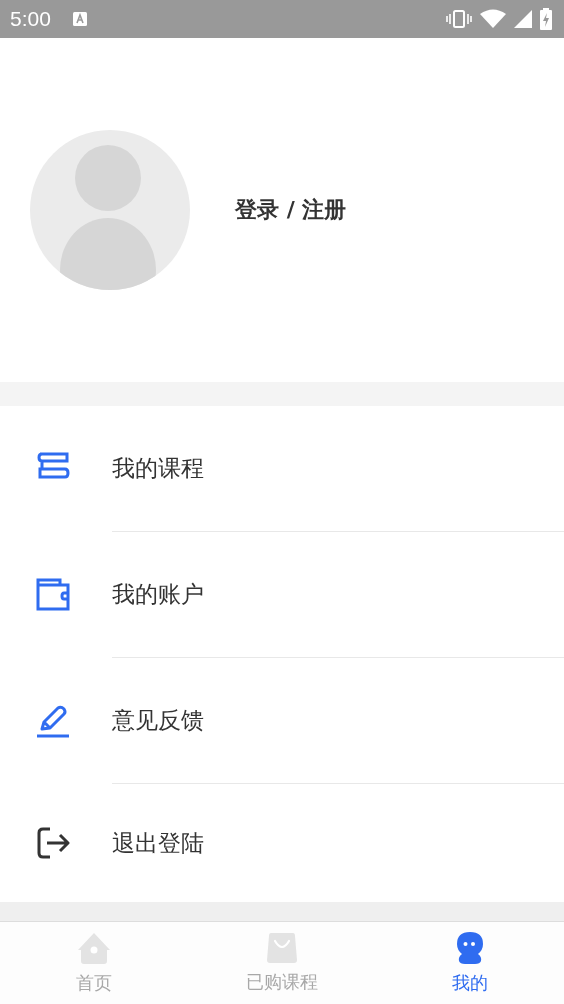 The width and height of the screenshot is (564, 1004). I want to click on pen-icon, so click(53, 721).